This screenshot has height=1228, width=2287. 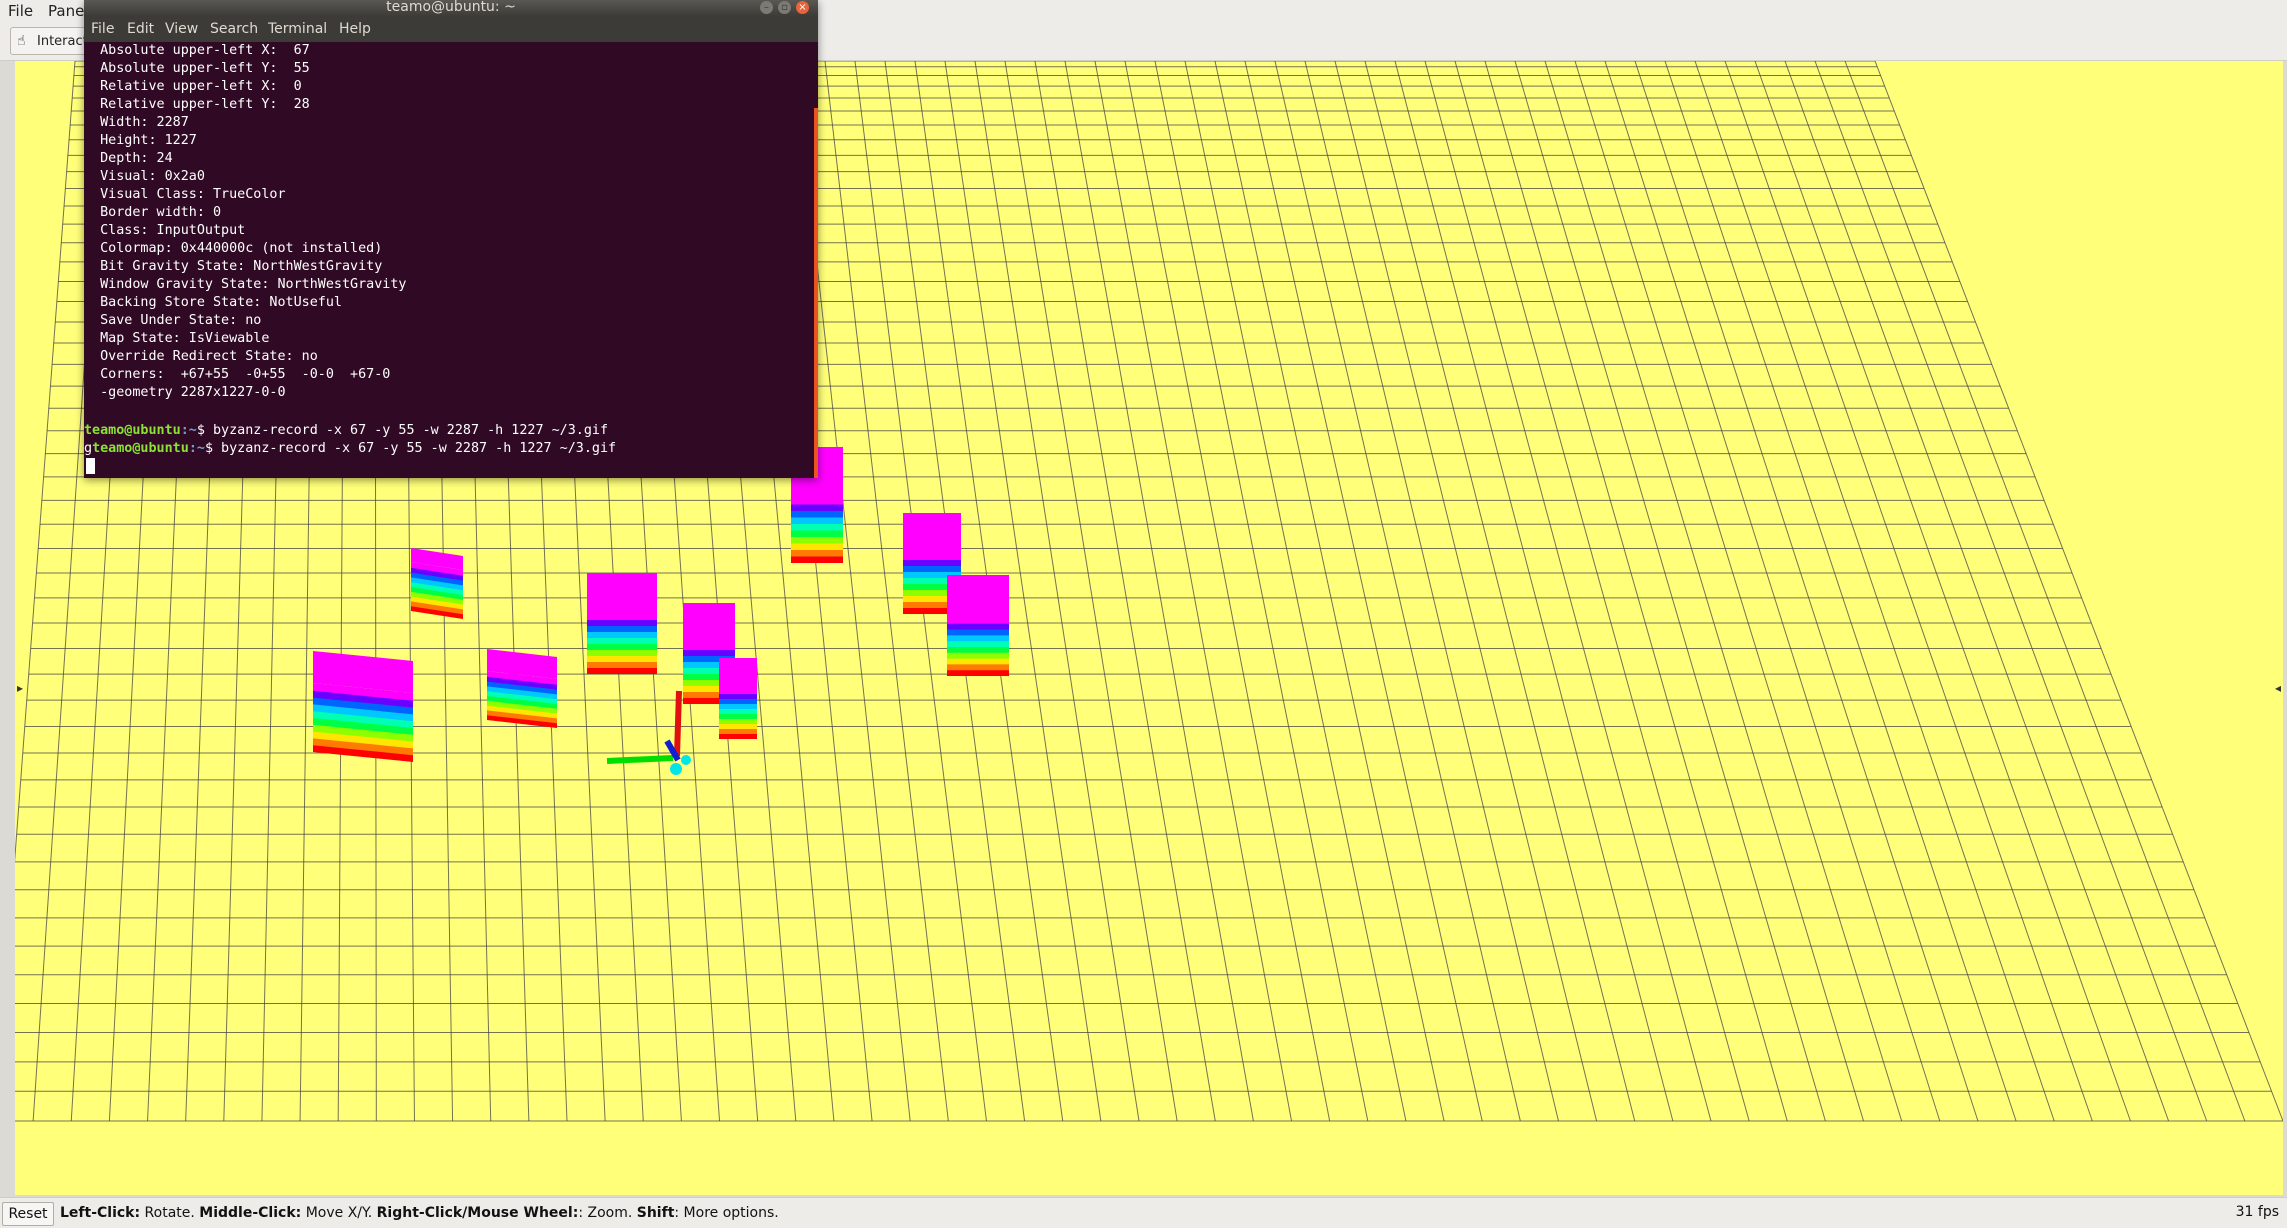 I want to click on terminal-line: Visual: 0x2a0, so click(x=144, y=176).